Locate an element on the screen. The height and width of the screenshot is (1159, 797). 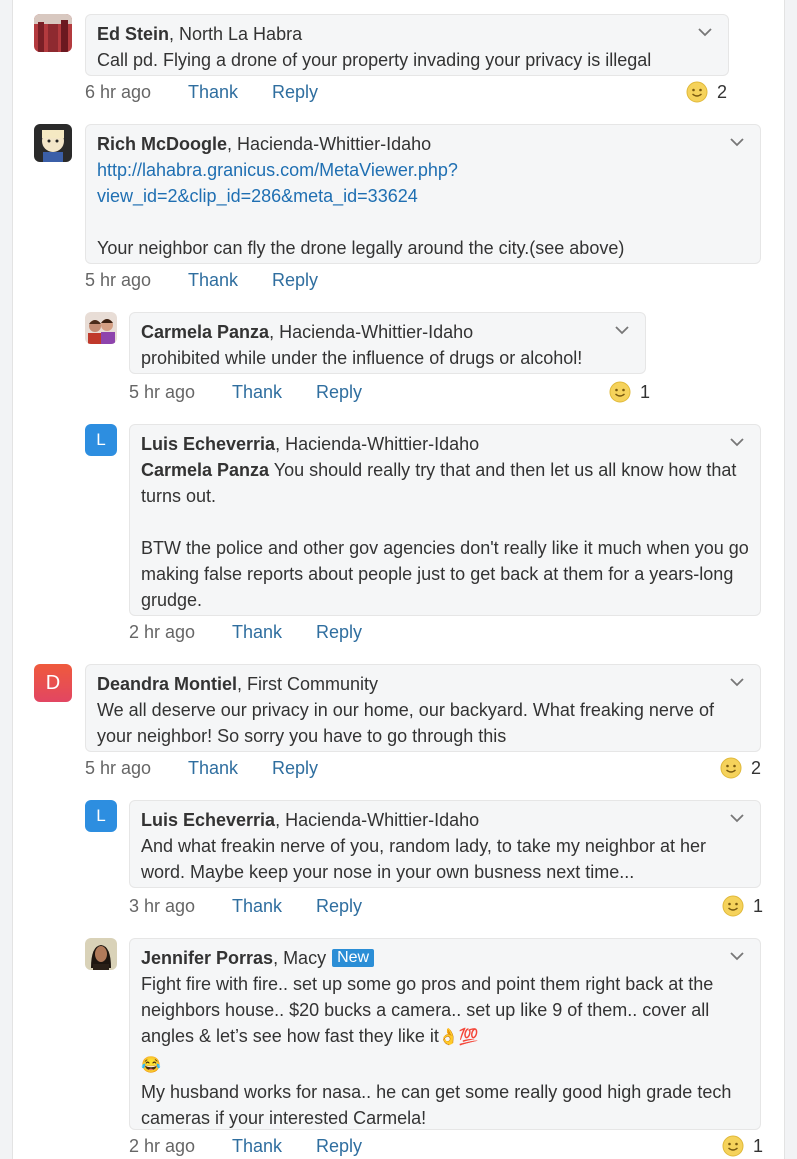
mention: Carmela Panza is located at coordinates (205, 470).